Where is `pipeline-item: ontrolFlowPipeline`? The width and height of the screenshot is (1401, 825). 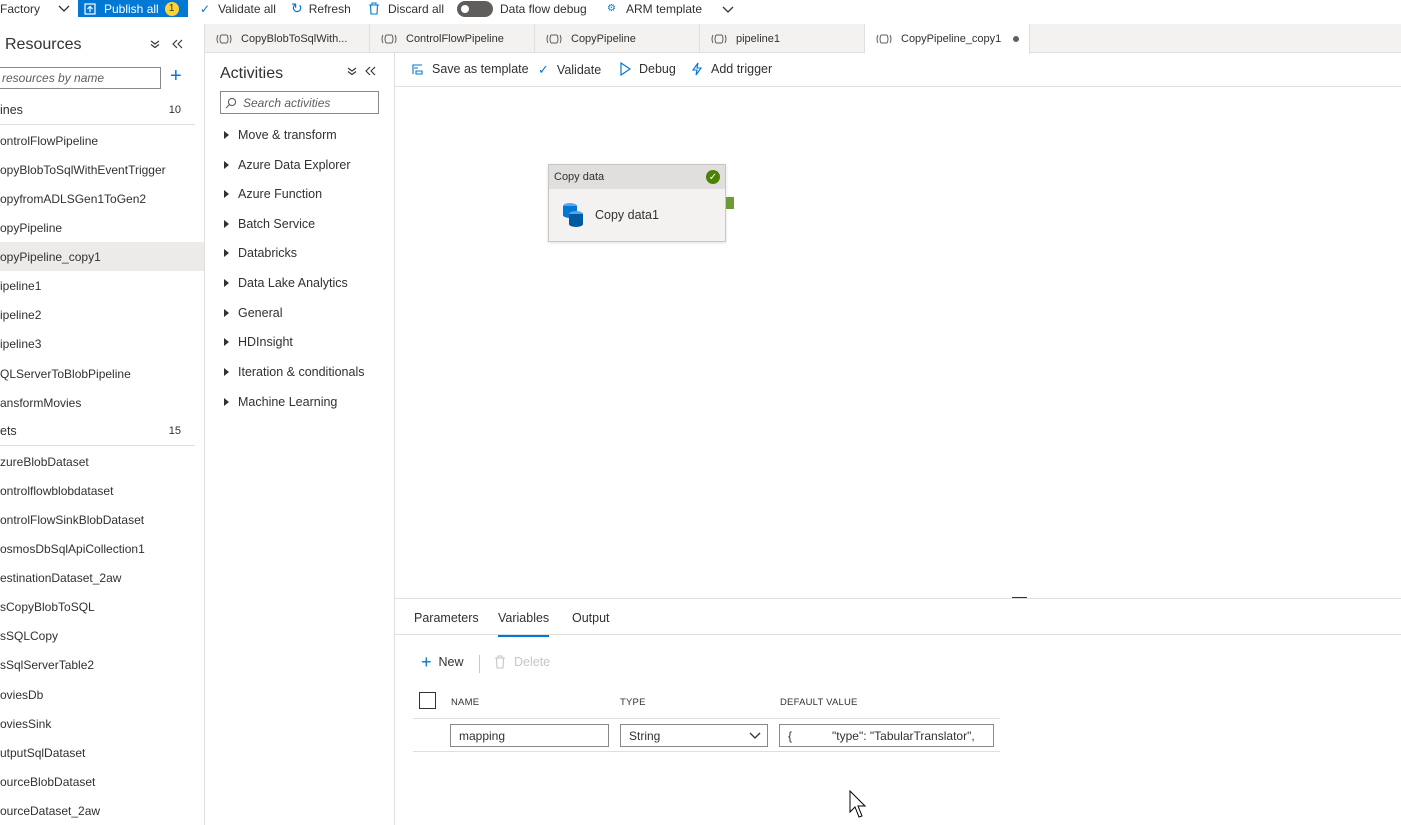 pipeline-item: ontrolFlowPipeline is located at coordinates (102, 140).